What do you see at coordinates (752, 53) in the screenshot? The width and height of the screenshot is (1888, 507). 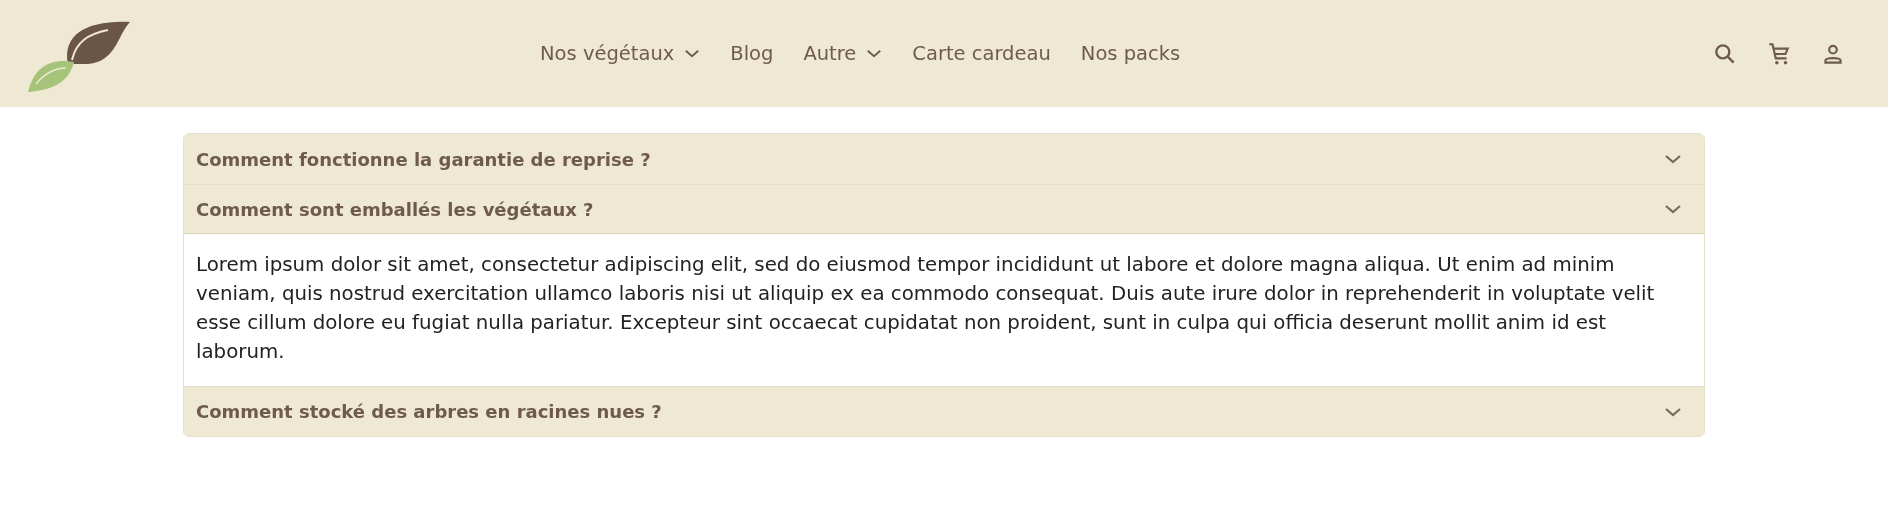 I see `nav-link: Blog` at bounding box center [752, 53].